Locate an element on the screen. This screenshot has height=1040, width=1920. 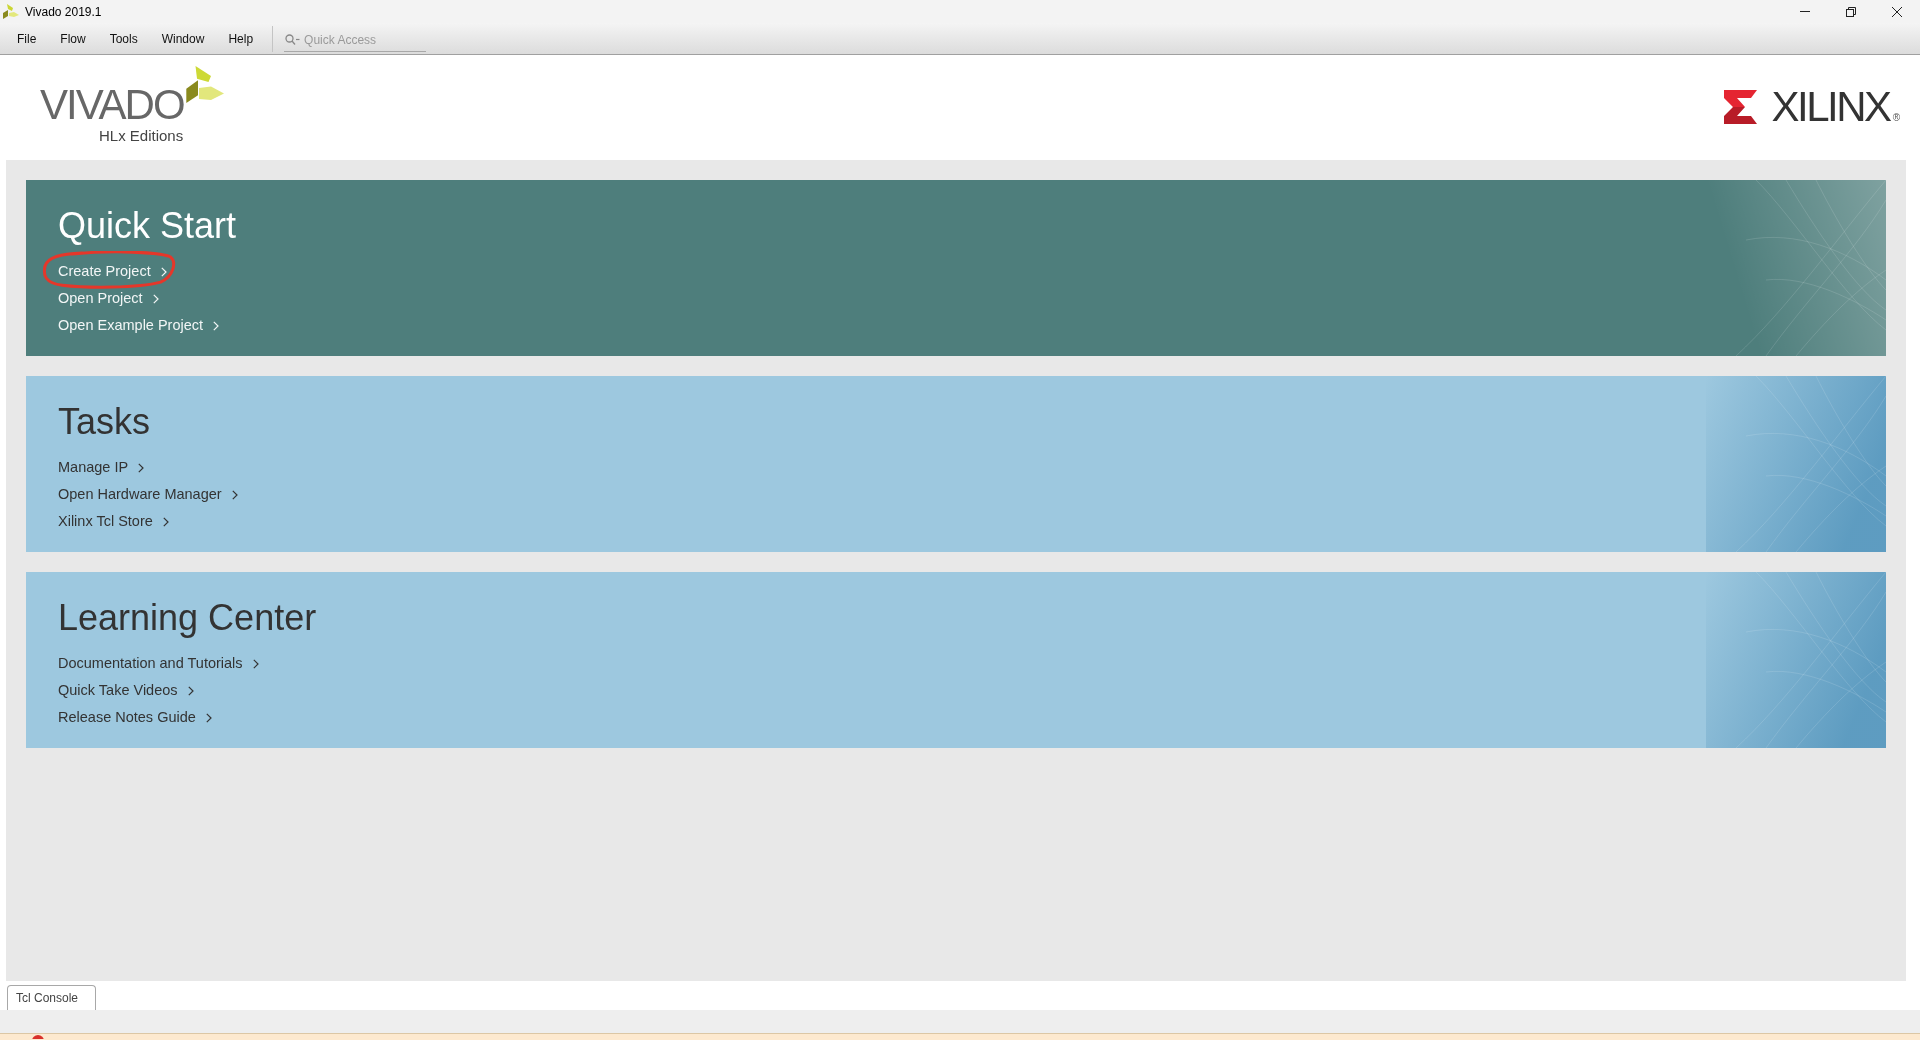
quick-access-field: Quick Access is located at coordinates (355, 40).